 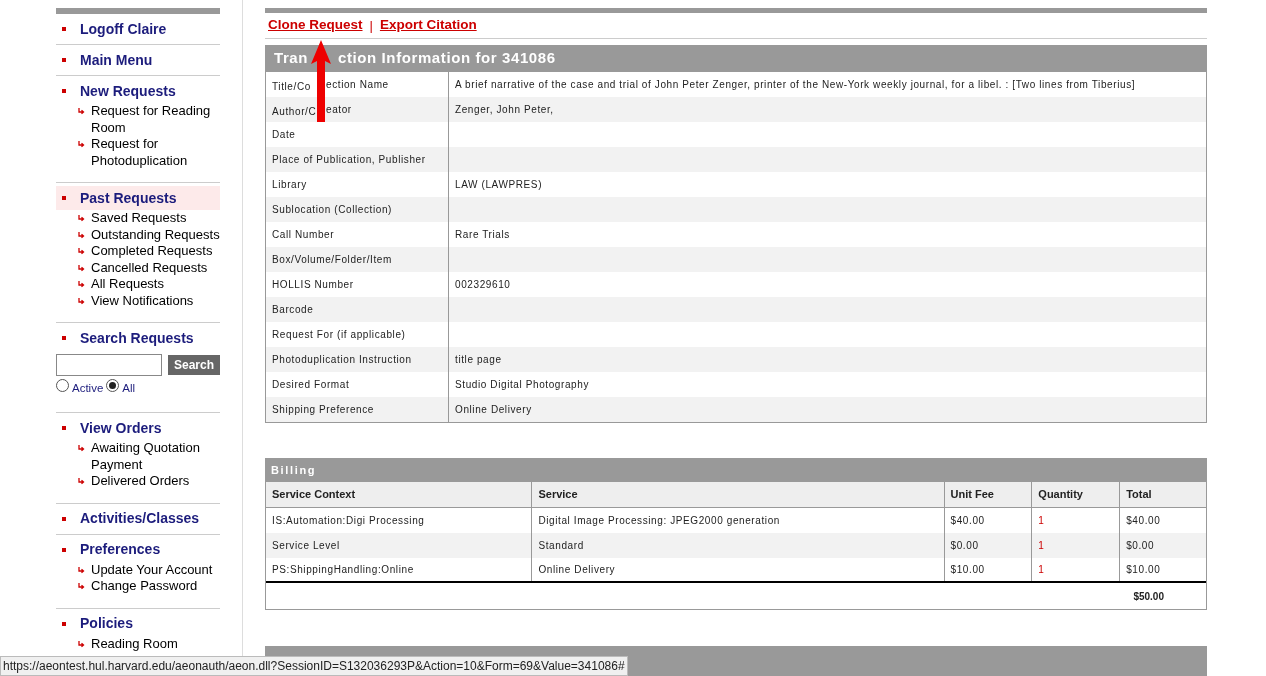 I want to click on sub-link: Outstanding Requests, so click(x=155, y=234).